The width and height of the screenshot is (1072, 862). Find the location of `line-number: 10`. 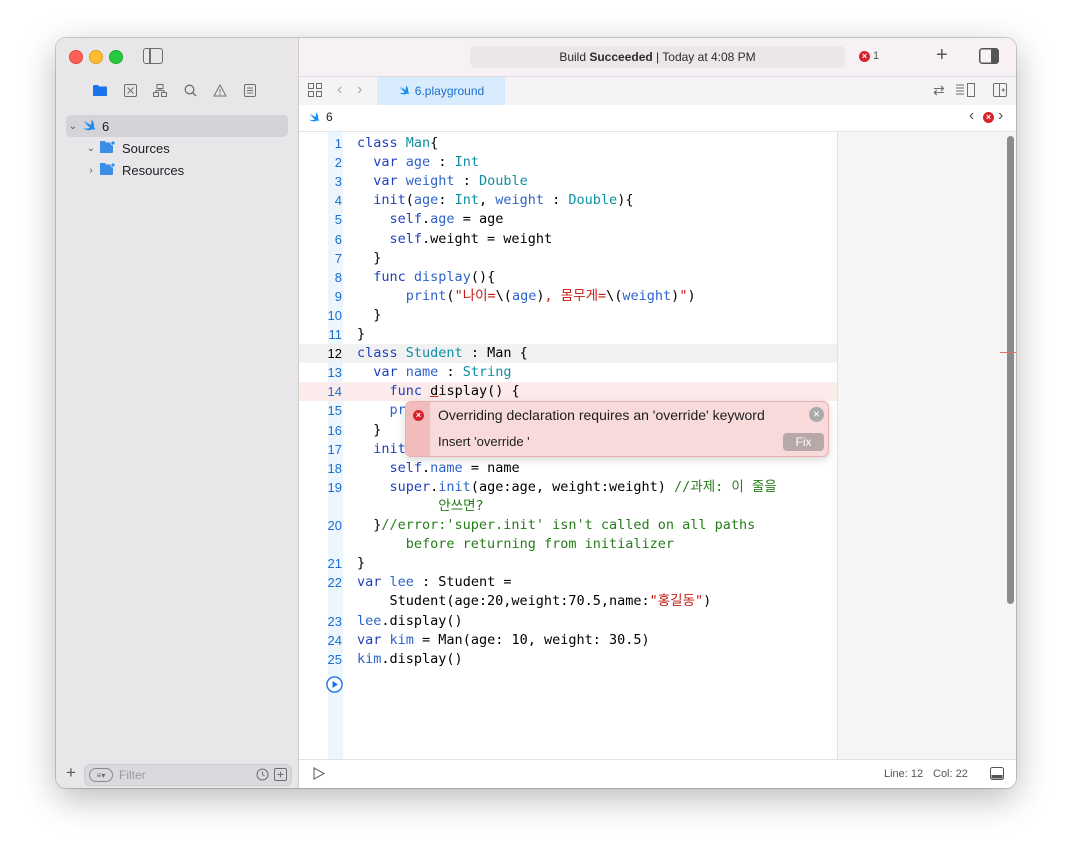

line-number: 10 is located at coordinates (334, 315).